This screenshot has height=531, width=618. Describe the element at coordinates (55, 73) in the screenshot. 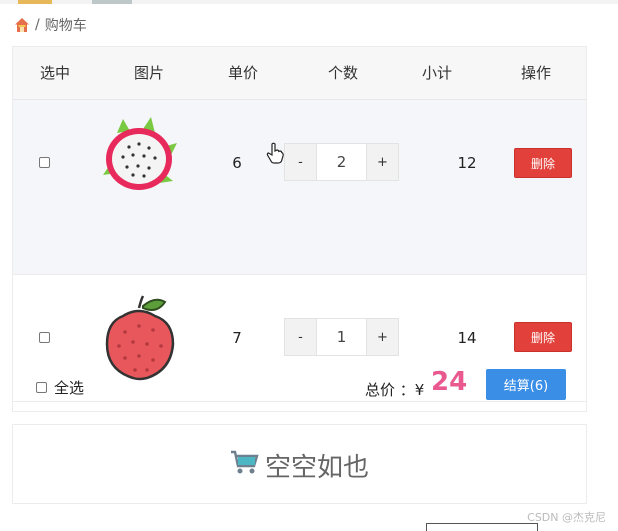

I see `header-select: 选中` at that location.